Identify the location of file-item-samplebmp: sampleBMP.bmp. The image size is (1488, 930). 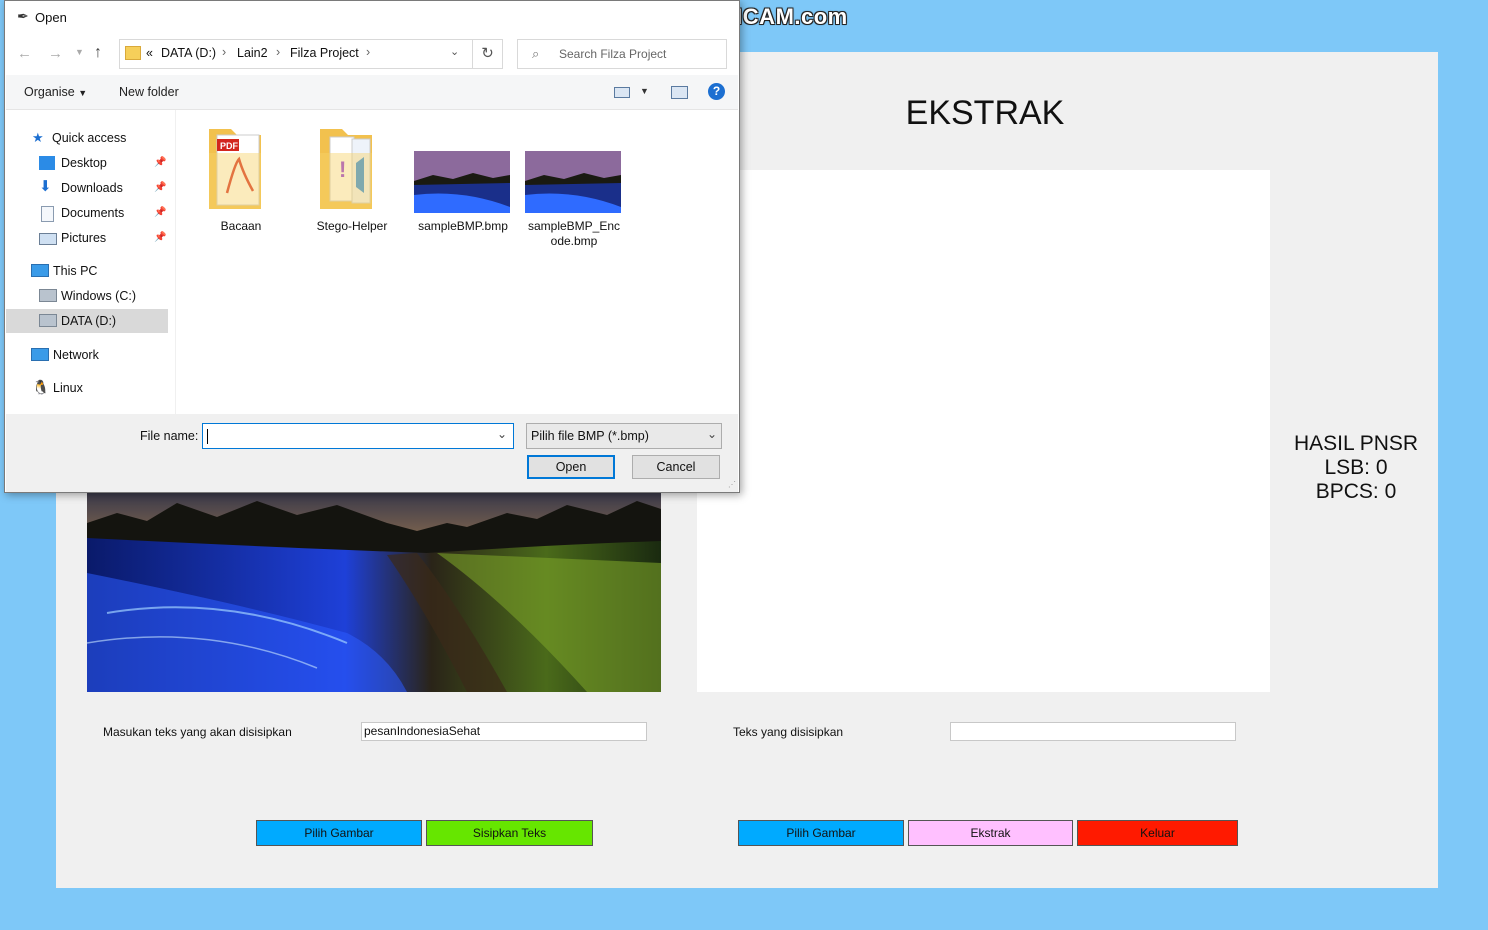
(463, 178).